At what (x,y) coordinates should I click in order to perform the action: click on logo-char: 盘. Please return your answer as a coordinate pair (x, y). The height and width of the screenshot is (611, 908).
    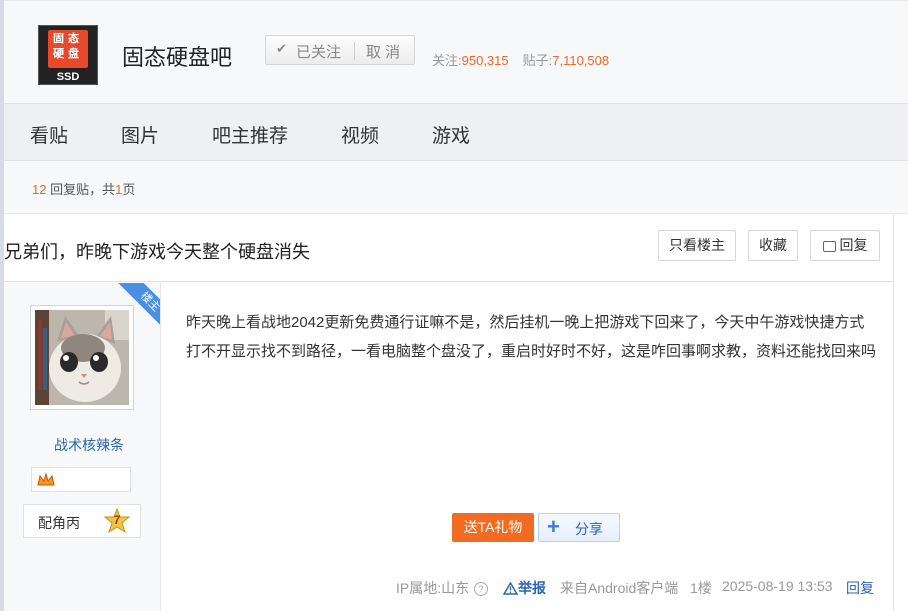
    Looking at the image, I should click on (73, 54).